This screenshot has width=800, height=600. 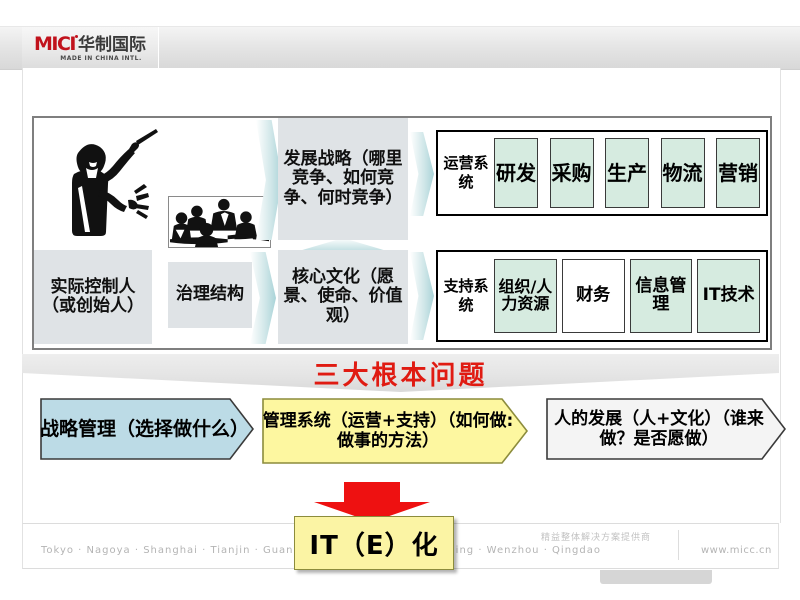 What do you see at coordinates (728, 296) in the screenshot?
I see `sup-cell-it: IT技术` at bounding box center [728, 296].